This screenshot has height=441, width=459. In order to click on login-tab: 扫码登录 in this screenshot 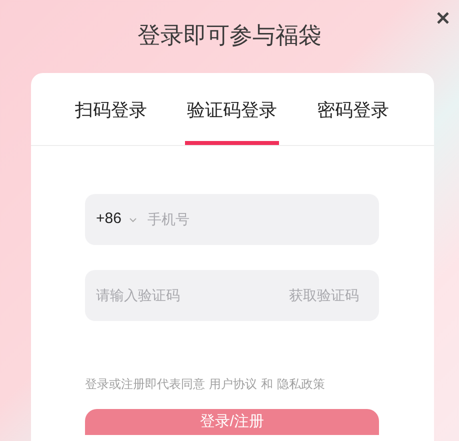, I will do `click(111, 121)`.